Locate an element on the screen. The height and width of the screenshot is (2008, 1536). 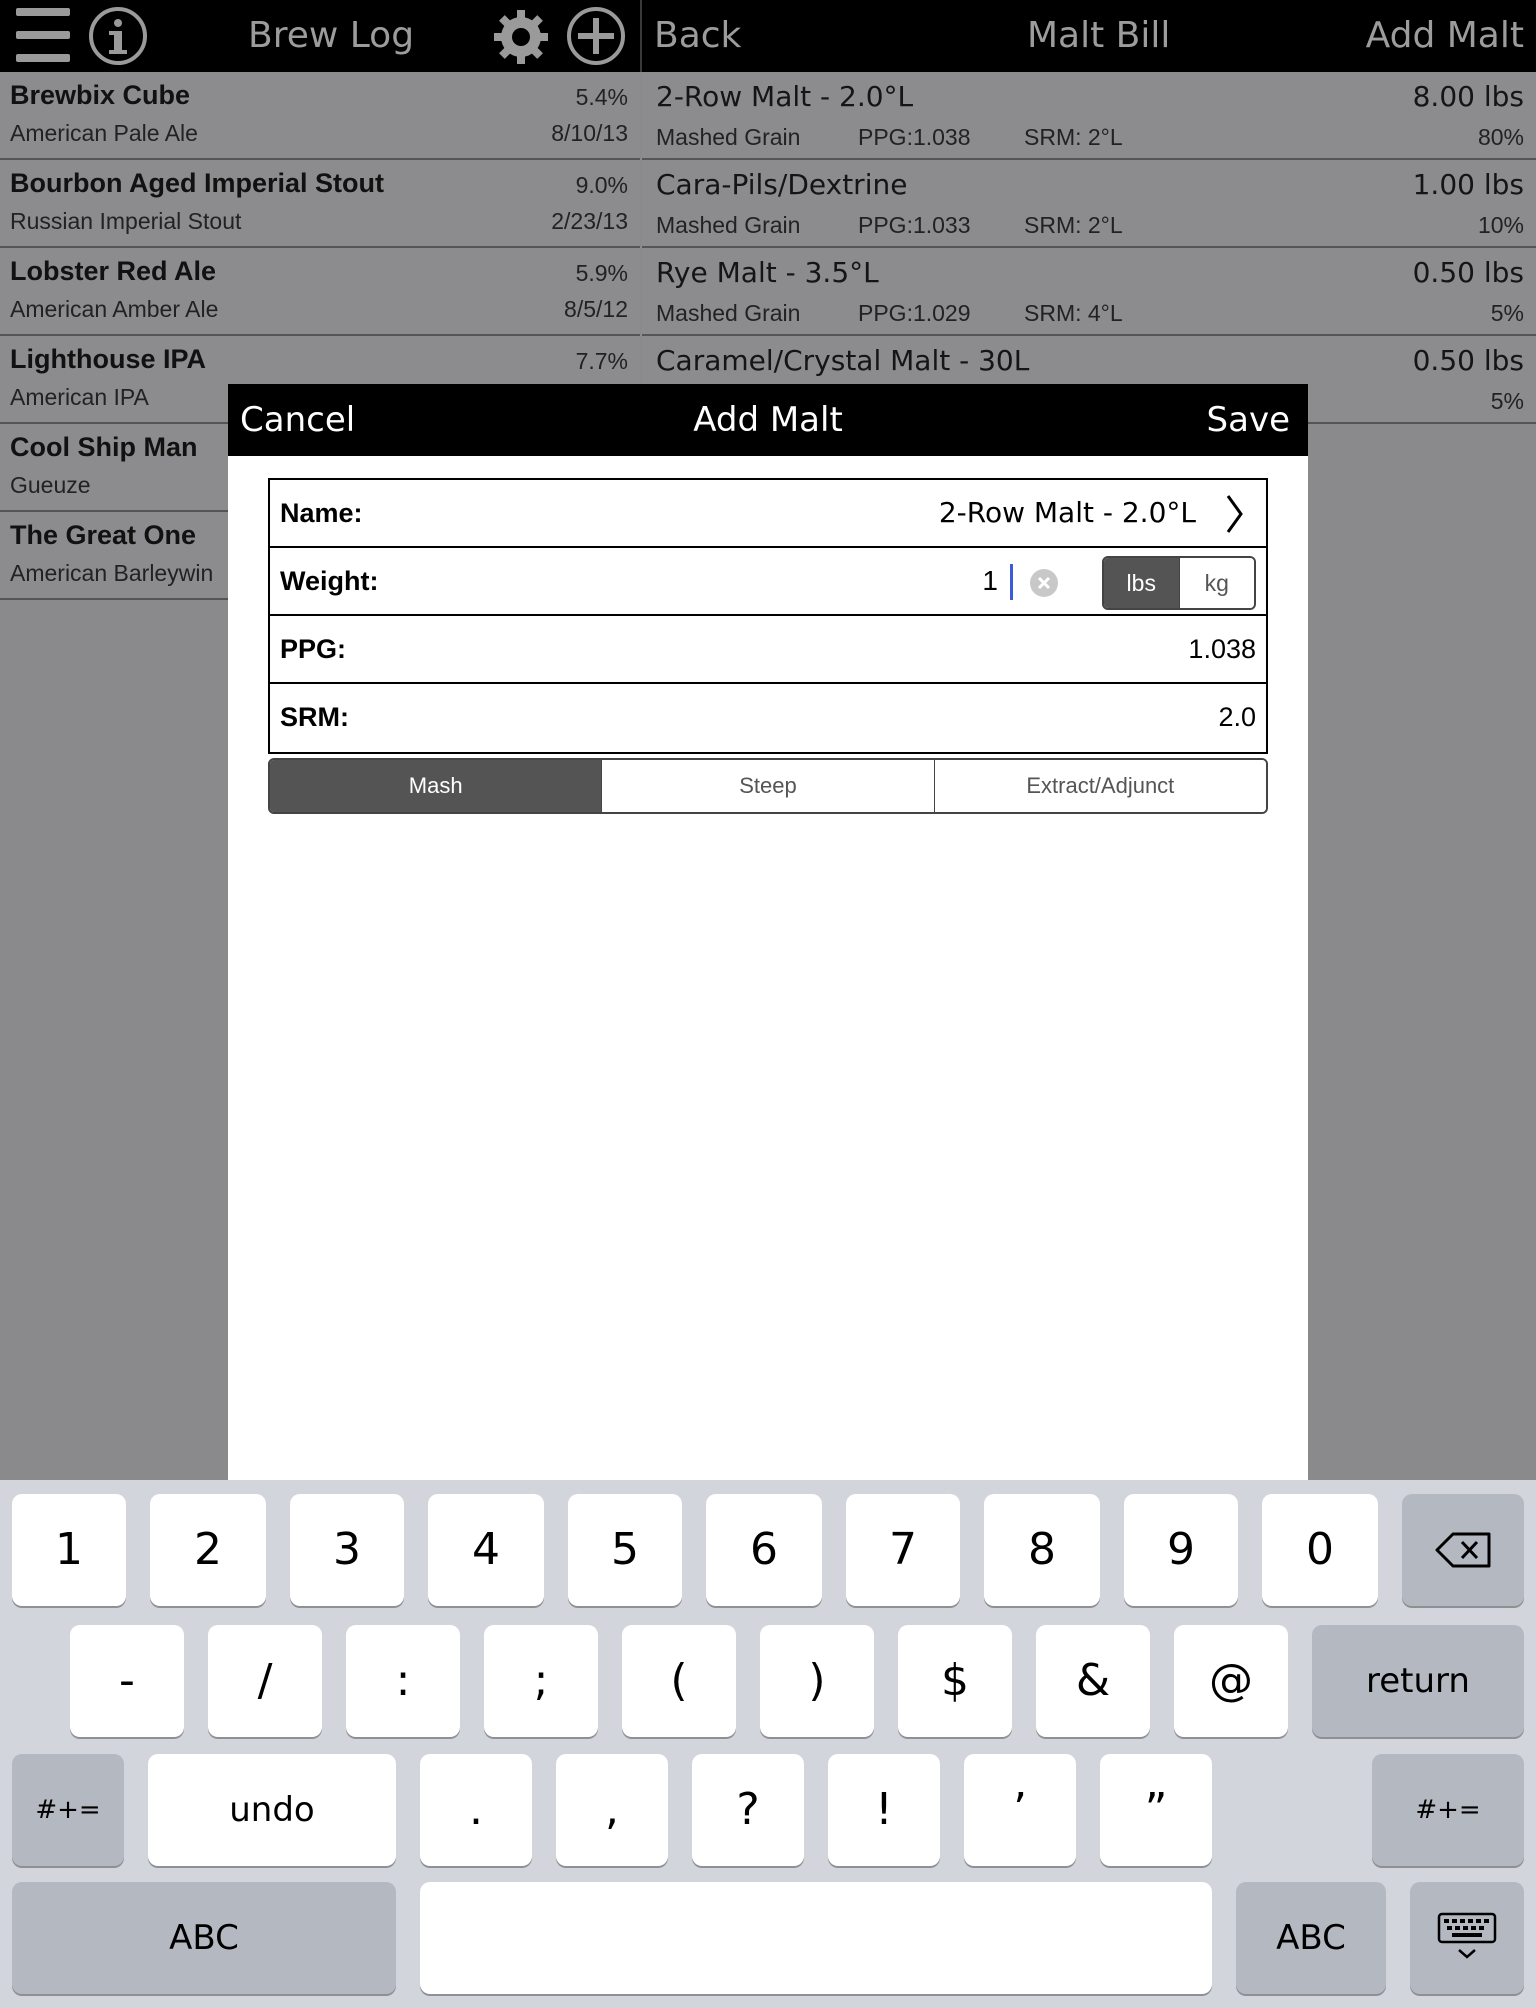
key-comma: , is located at coordinates (612, 1810).